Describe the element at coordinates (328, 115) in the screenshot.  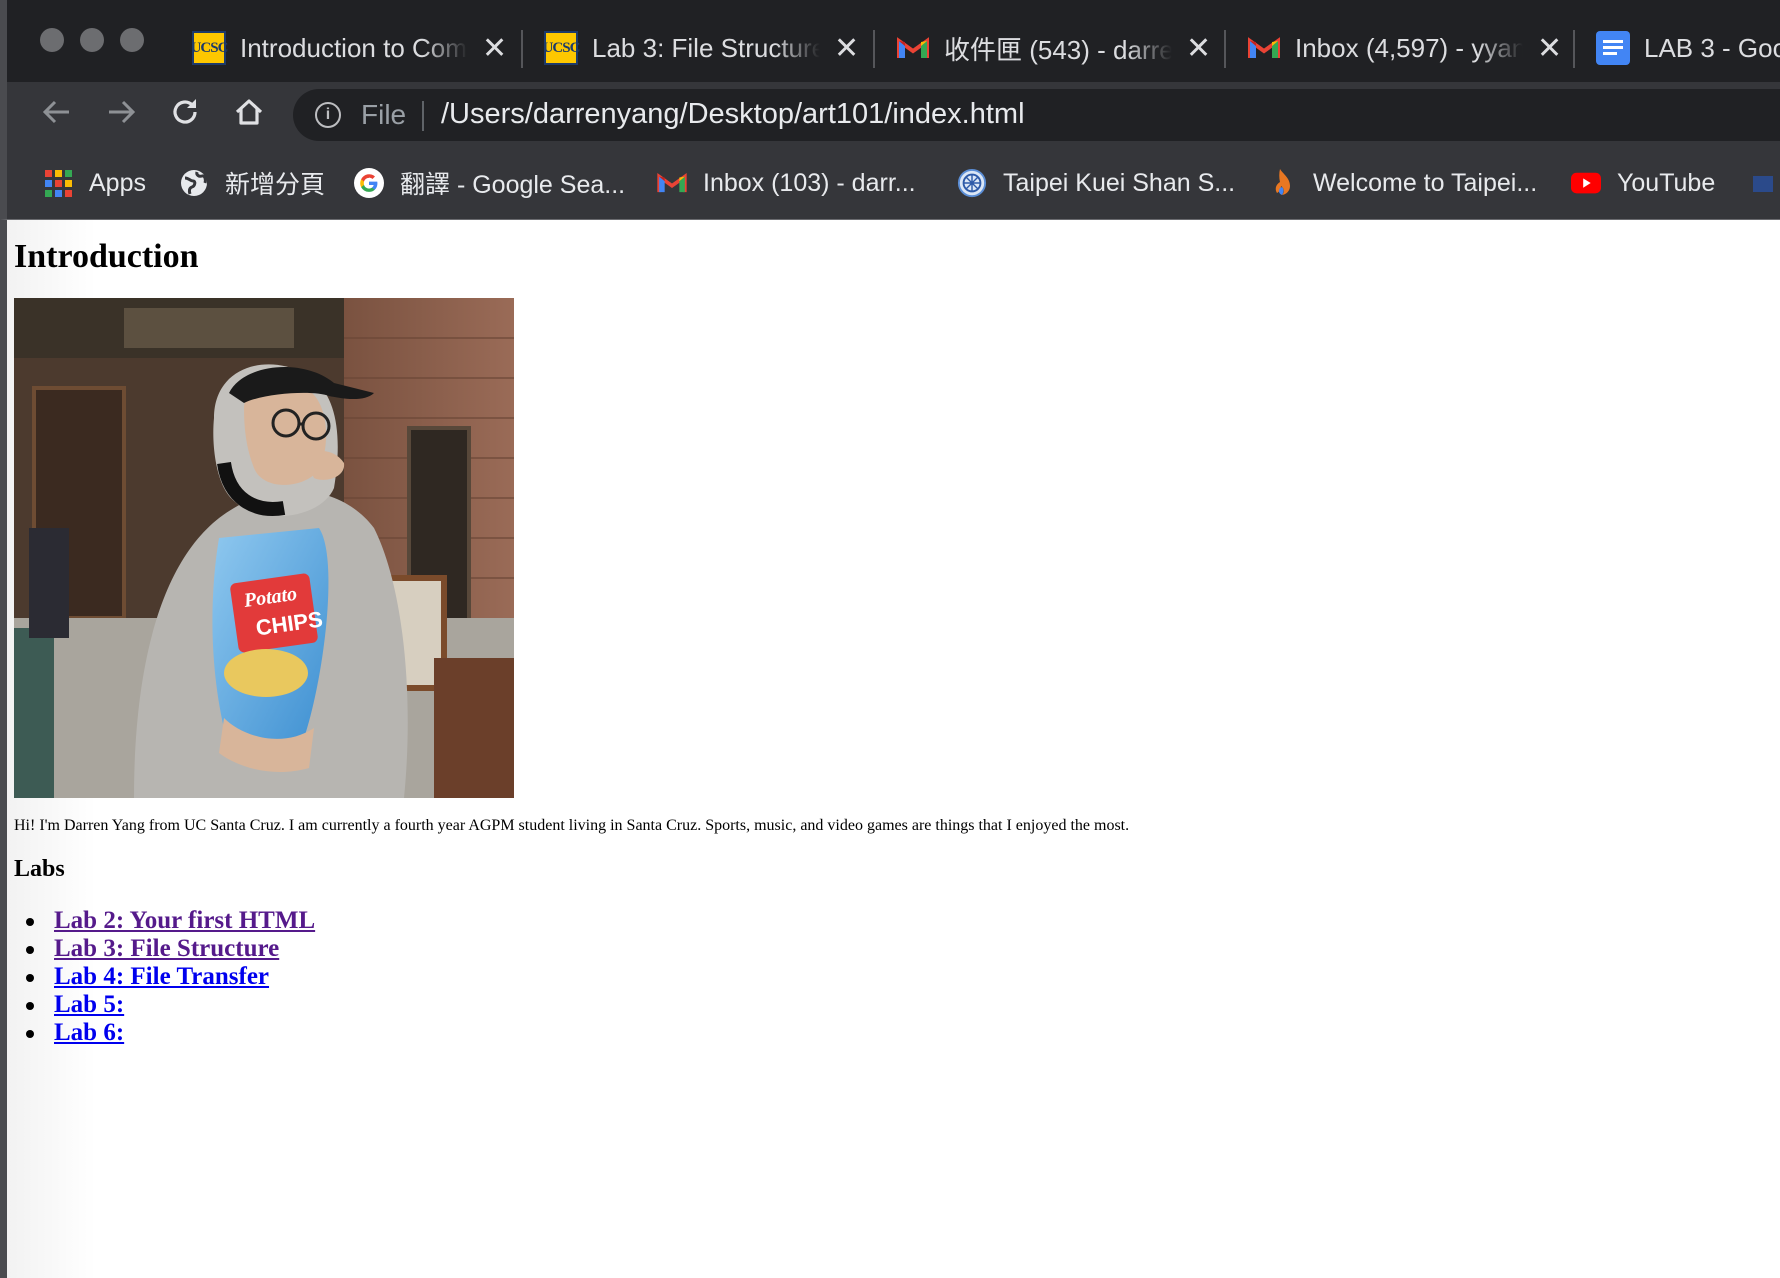
I see `info-icon: i` at that location.